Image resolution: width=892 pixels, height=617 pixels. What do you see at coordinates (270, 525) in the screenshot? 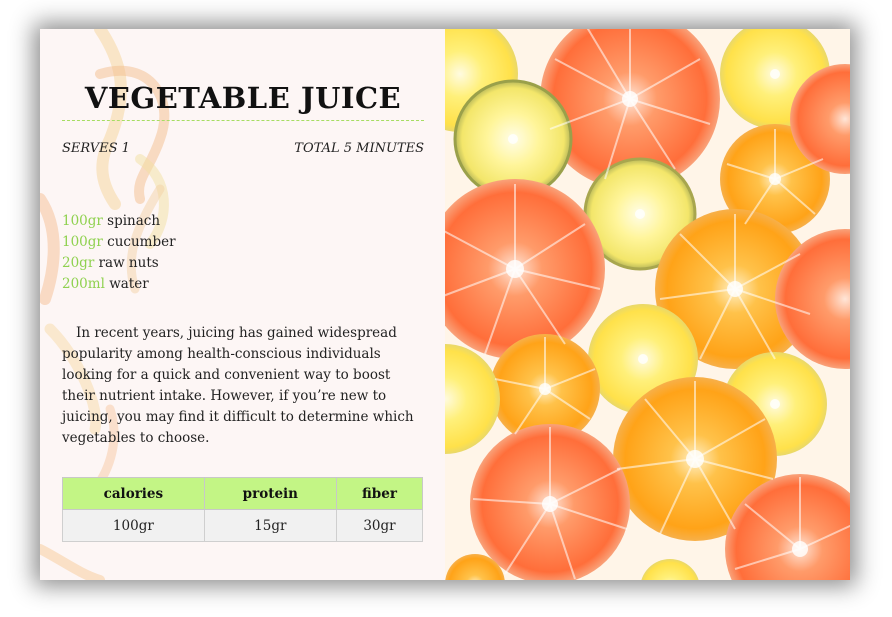
I see `nutrition-value-protein: 15gr` at bounding box center [270, 525].